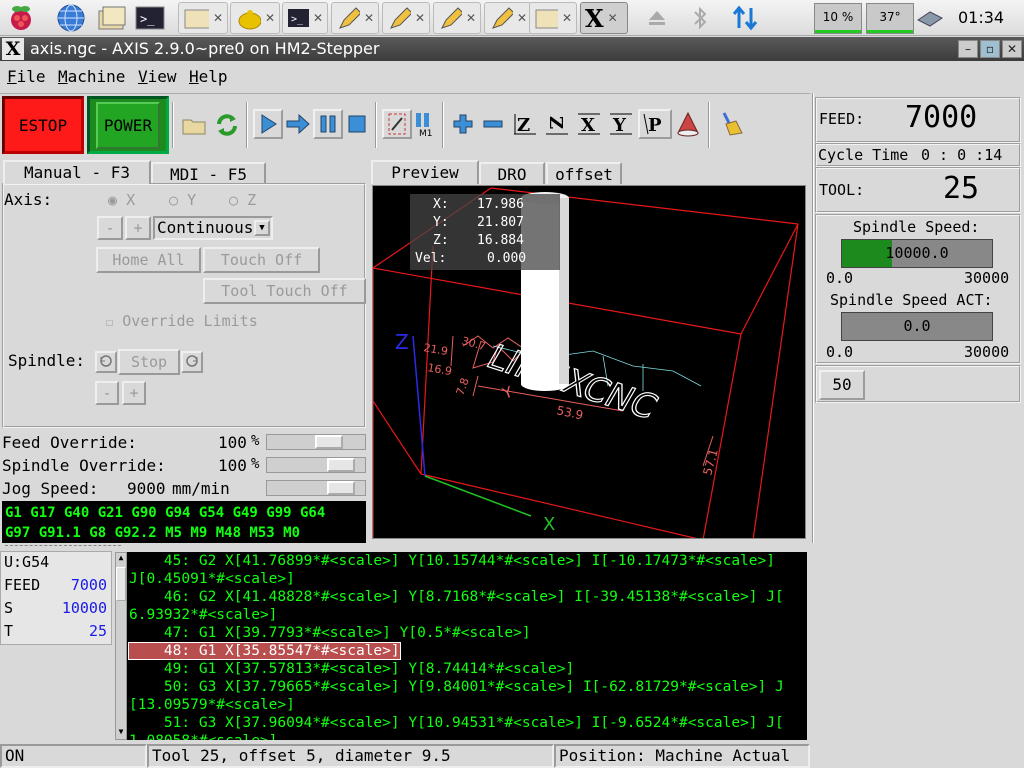 The height and width of the screenshot is (768, 1024). Describe the element at coordinates (121, 584) in the screenshot. I see `scroll-thumb` at that location.